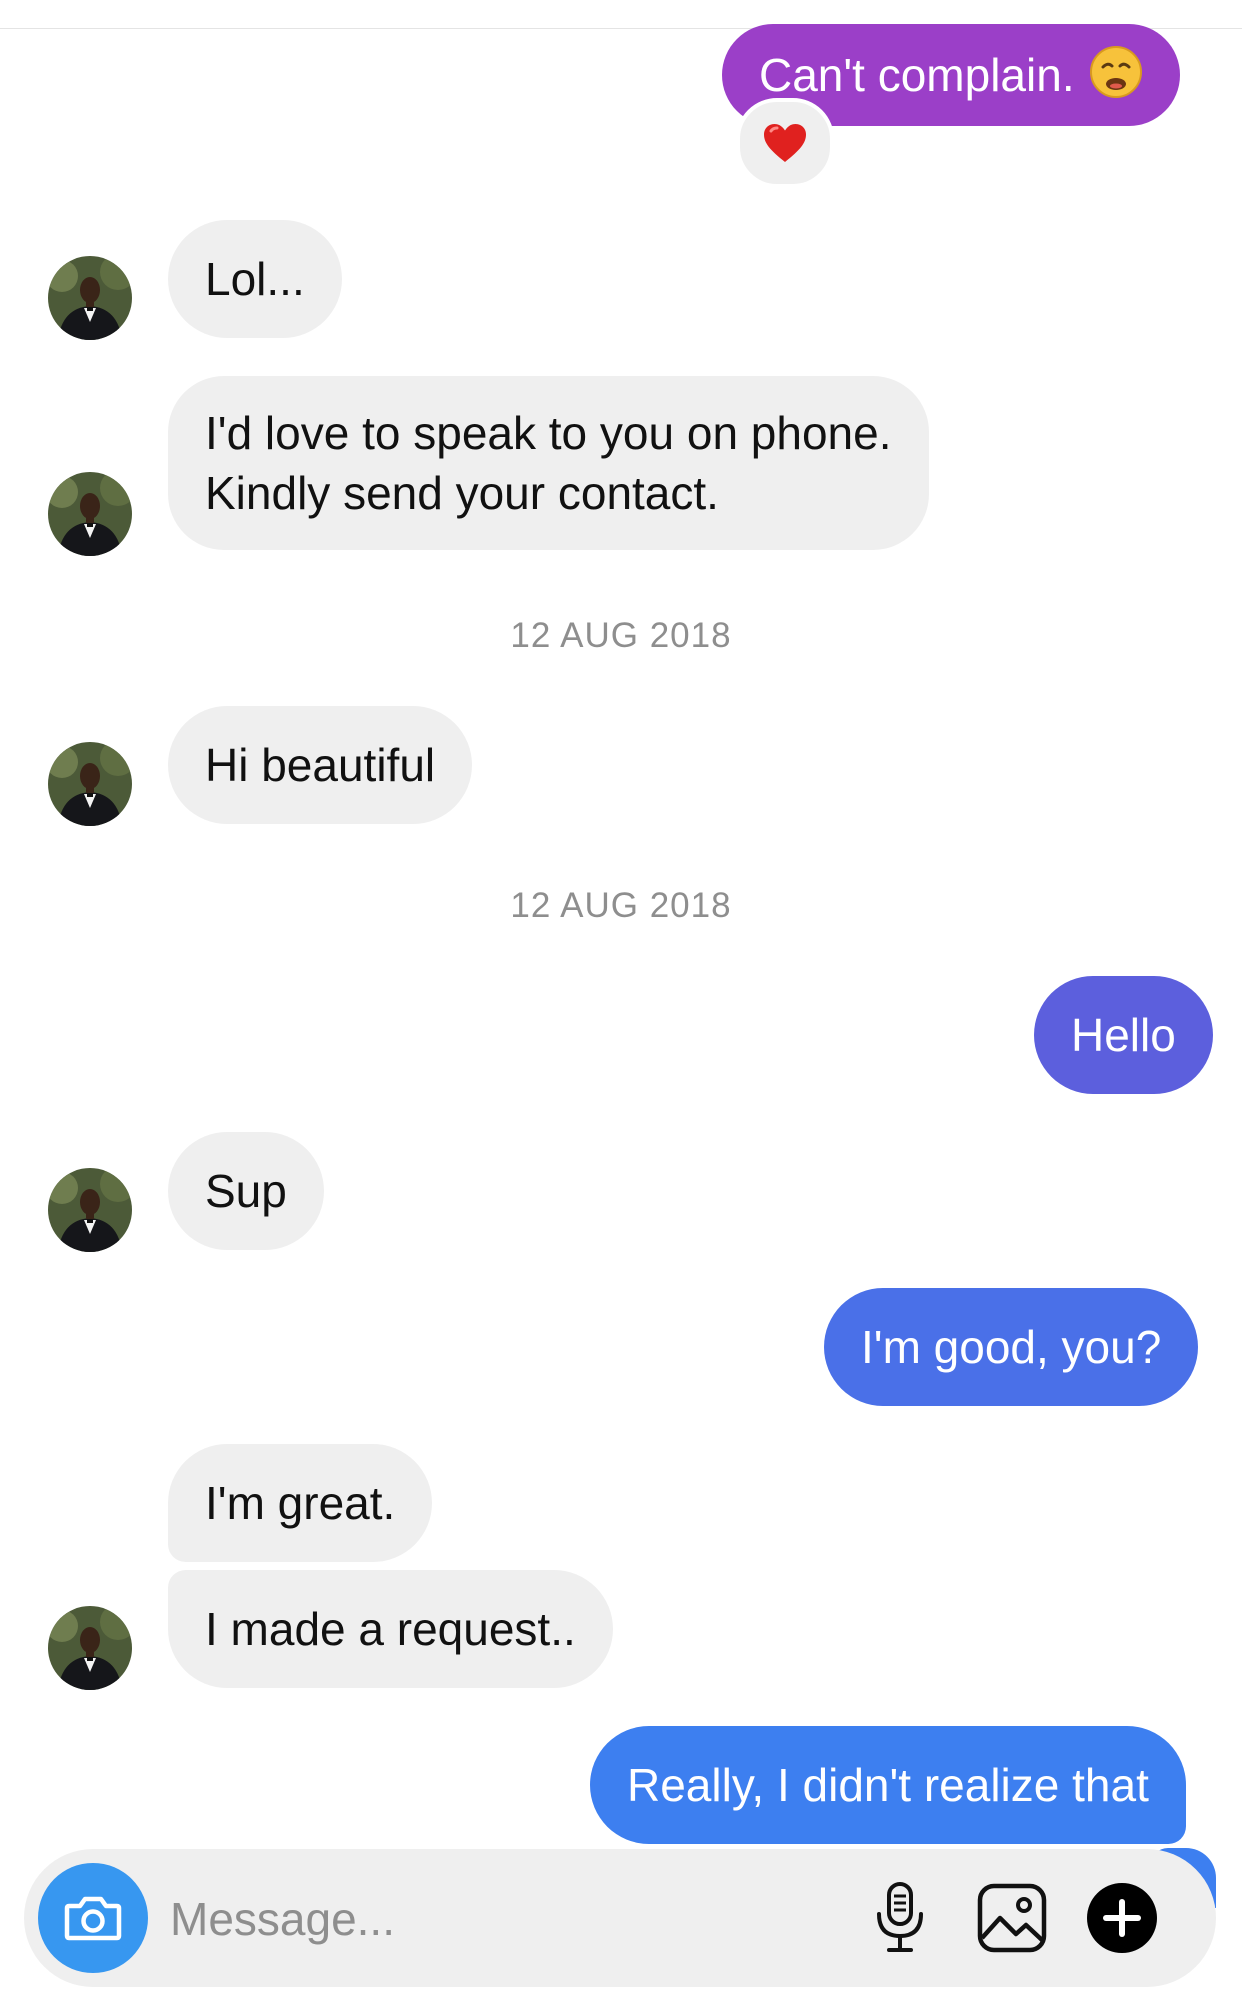 Image resolution: width=1242 pixels, height=2007 pixels. I want to click on heart-icon, so click(785, 143).